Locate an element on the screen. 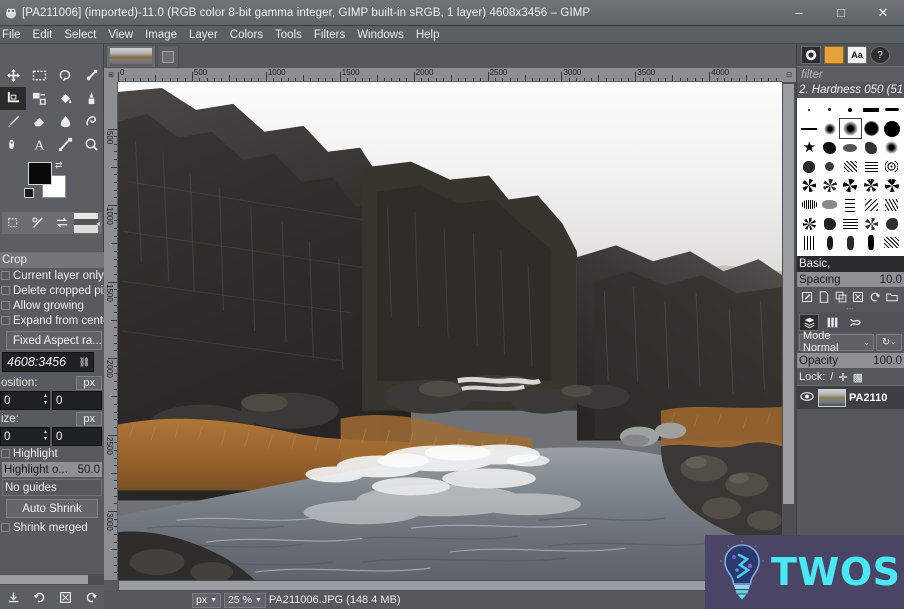 The image size is (904, 609). eraser-tool is located at coordinates (39, 121).